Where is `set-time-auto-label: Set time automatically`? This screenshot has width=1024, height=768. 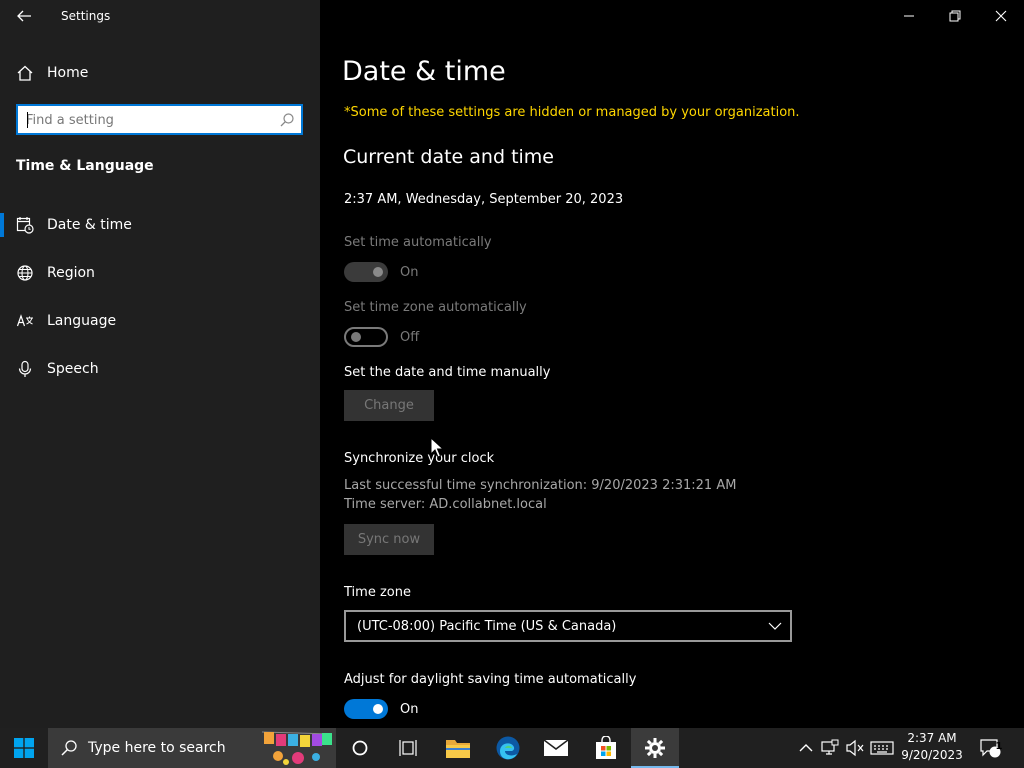
set-time-auto-label: Set time automatically is located at coordinates (418, 242).